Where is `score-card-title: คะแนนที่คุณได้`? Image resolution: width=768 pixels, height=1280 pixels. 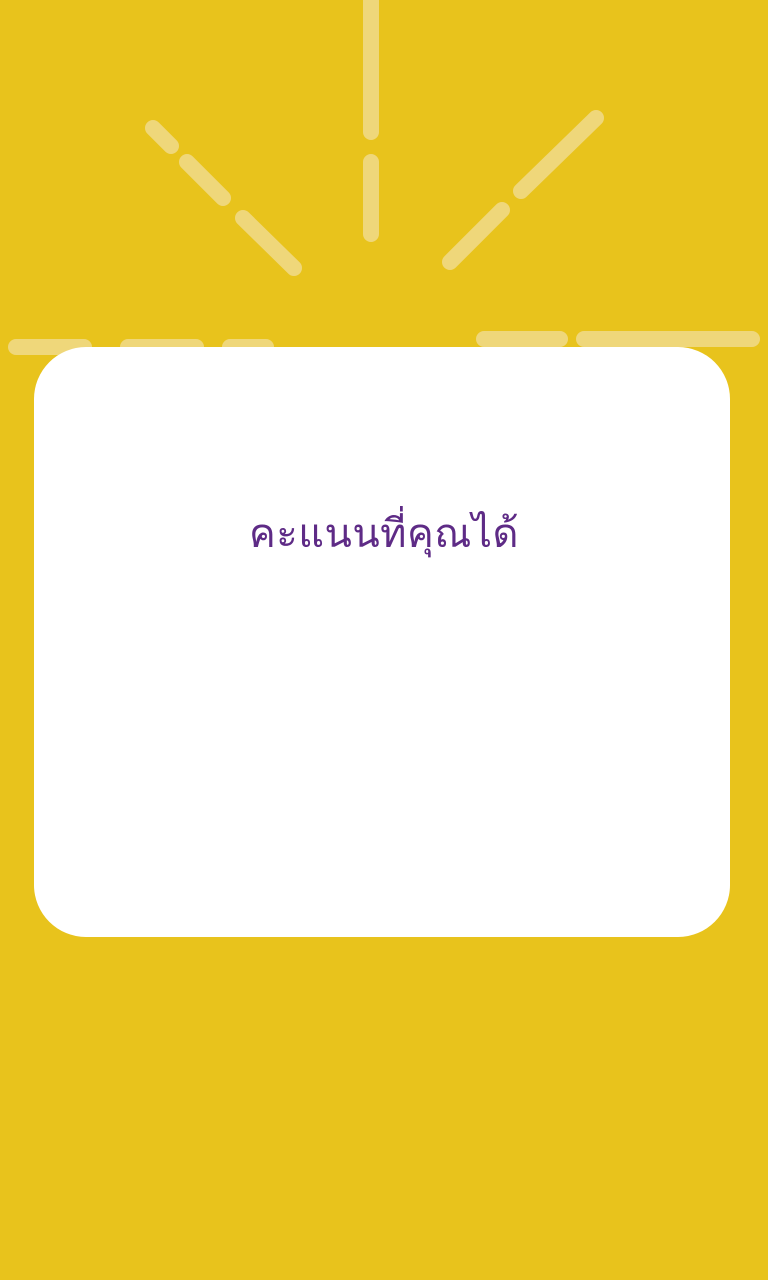
score-card-title: คะแนนที่คุณได้ is located at coordinates (384, 534).